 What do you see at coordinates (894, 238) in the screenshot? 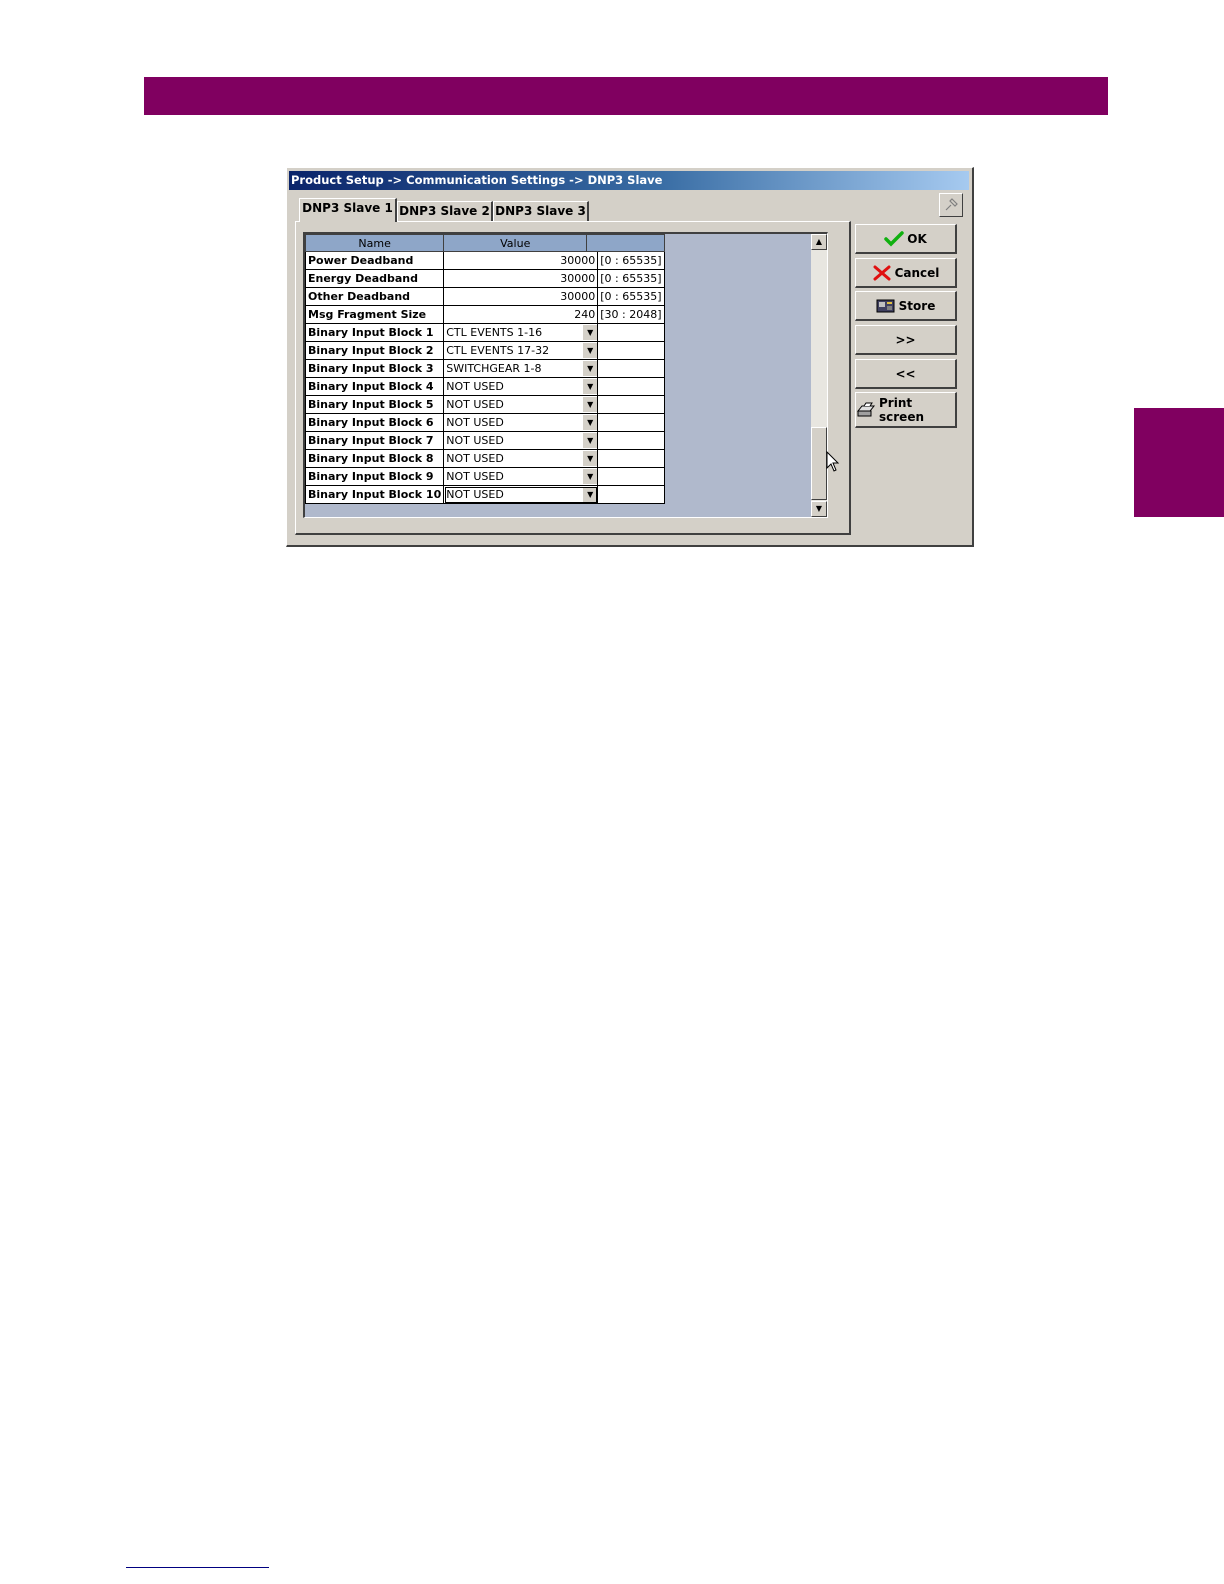
I see `checkmark-icon` at bounding box center [894, 238].